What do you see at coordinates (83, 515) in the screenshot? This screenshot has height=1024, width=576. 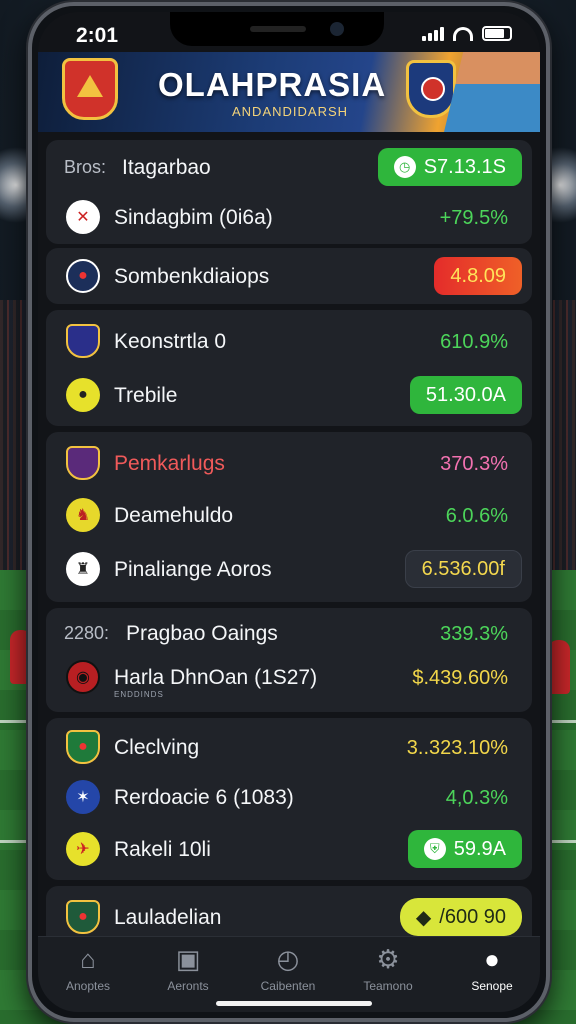 I see `club-crest-icon: ♞` at bounding box center [83, 515].